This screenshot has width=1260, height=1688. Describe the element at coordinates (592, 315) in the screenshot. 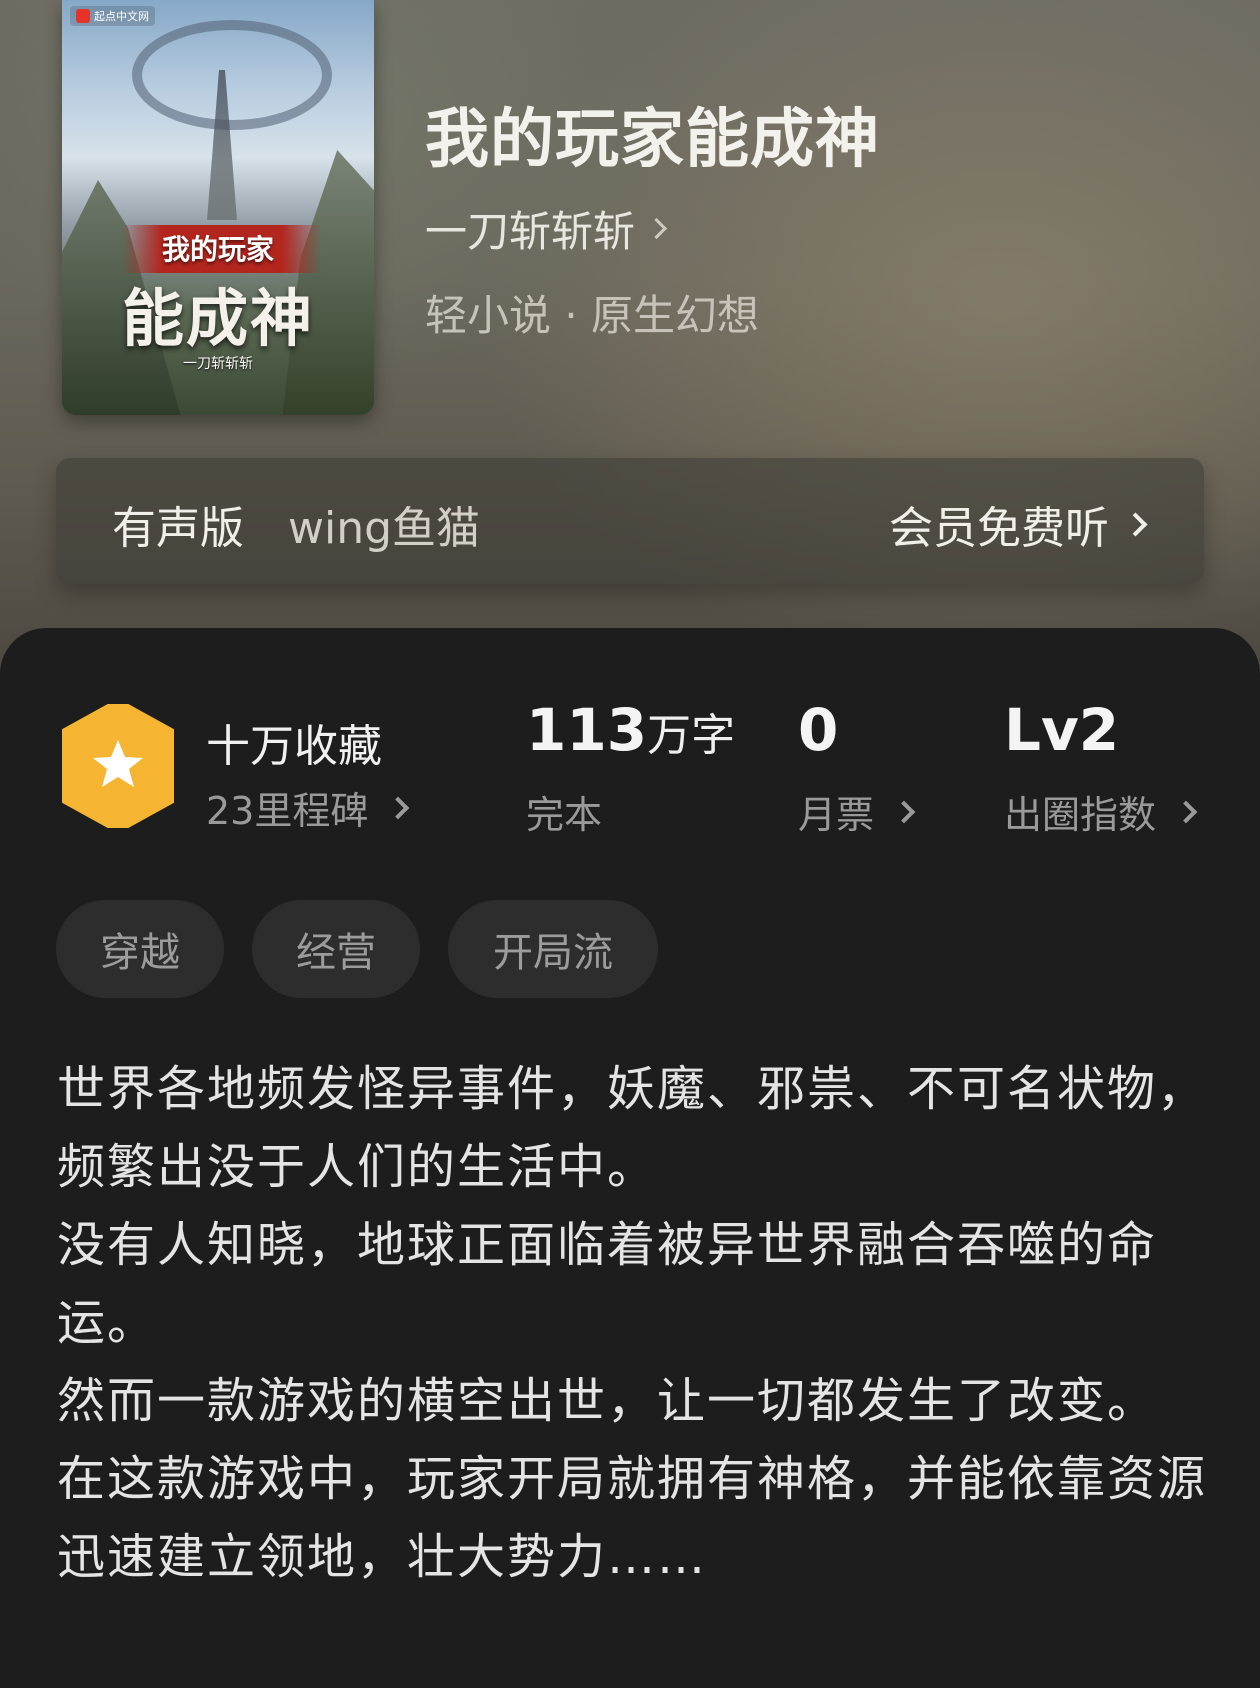

I see `book-genre: 轻小说 · 原生幻想` at that location.